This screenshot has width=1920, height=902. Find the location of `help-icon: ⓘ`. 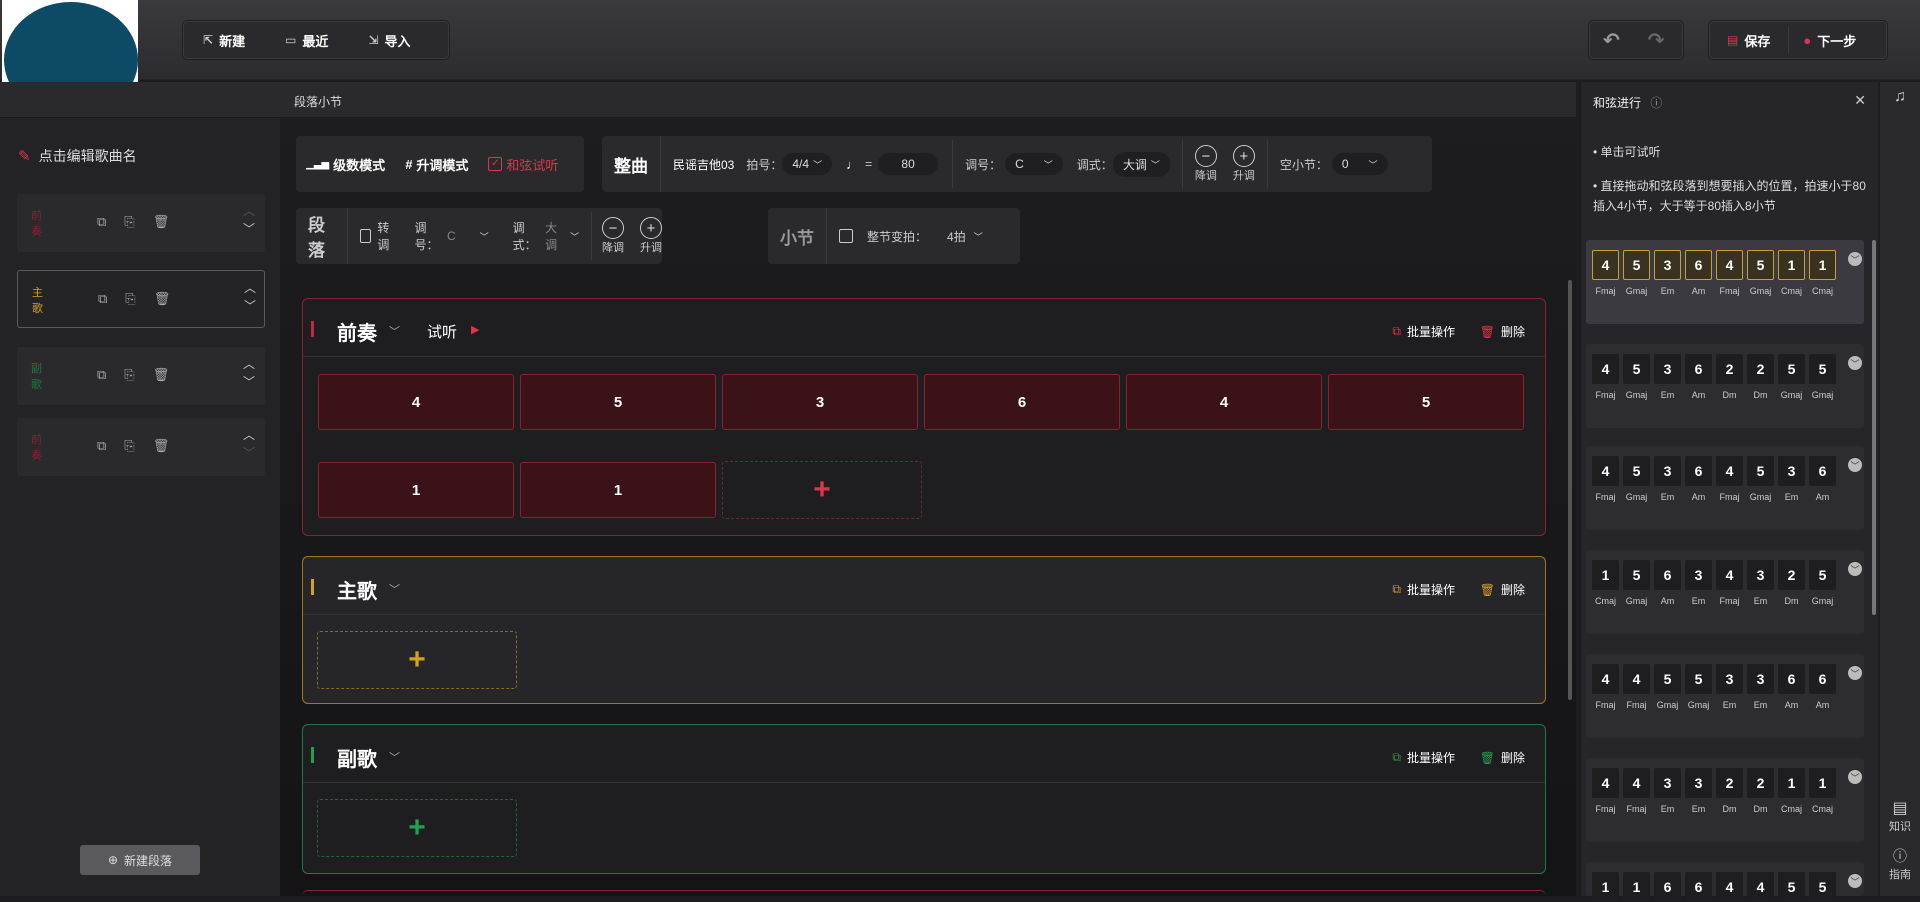

help-icon: ⓘ is located at coordinates (1656, 103).